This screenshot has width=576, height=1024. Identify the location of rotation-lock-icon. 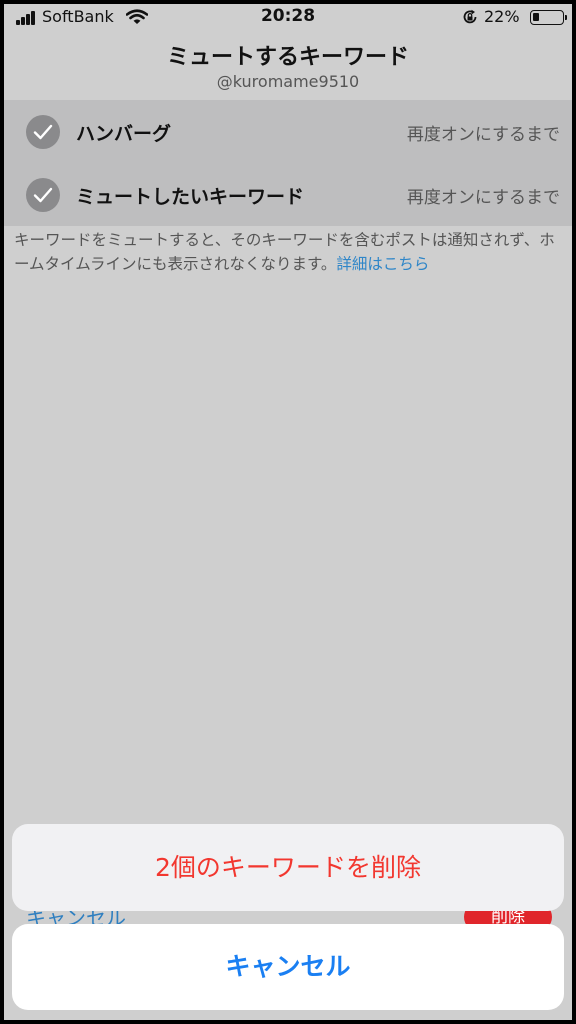
(470, 16).